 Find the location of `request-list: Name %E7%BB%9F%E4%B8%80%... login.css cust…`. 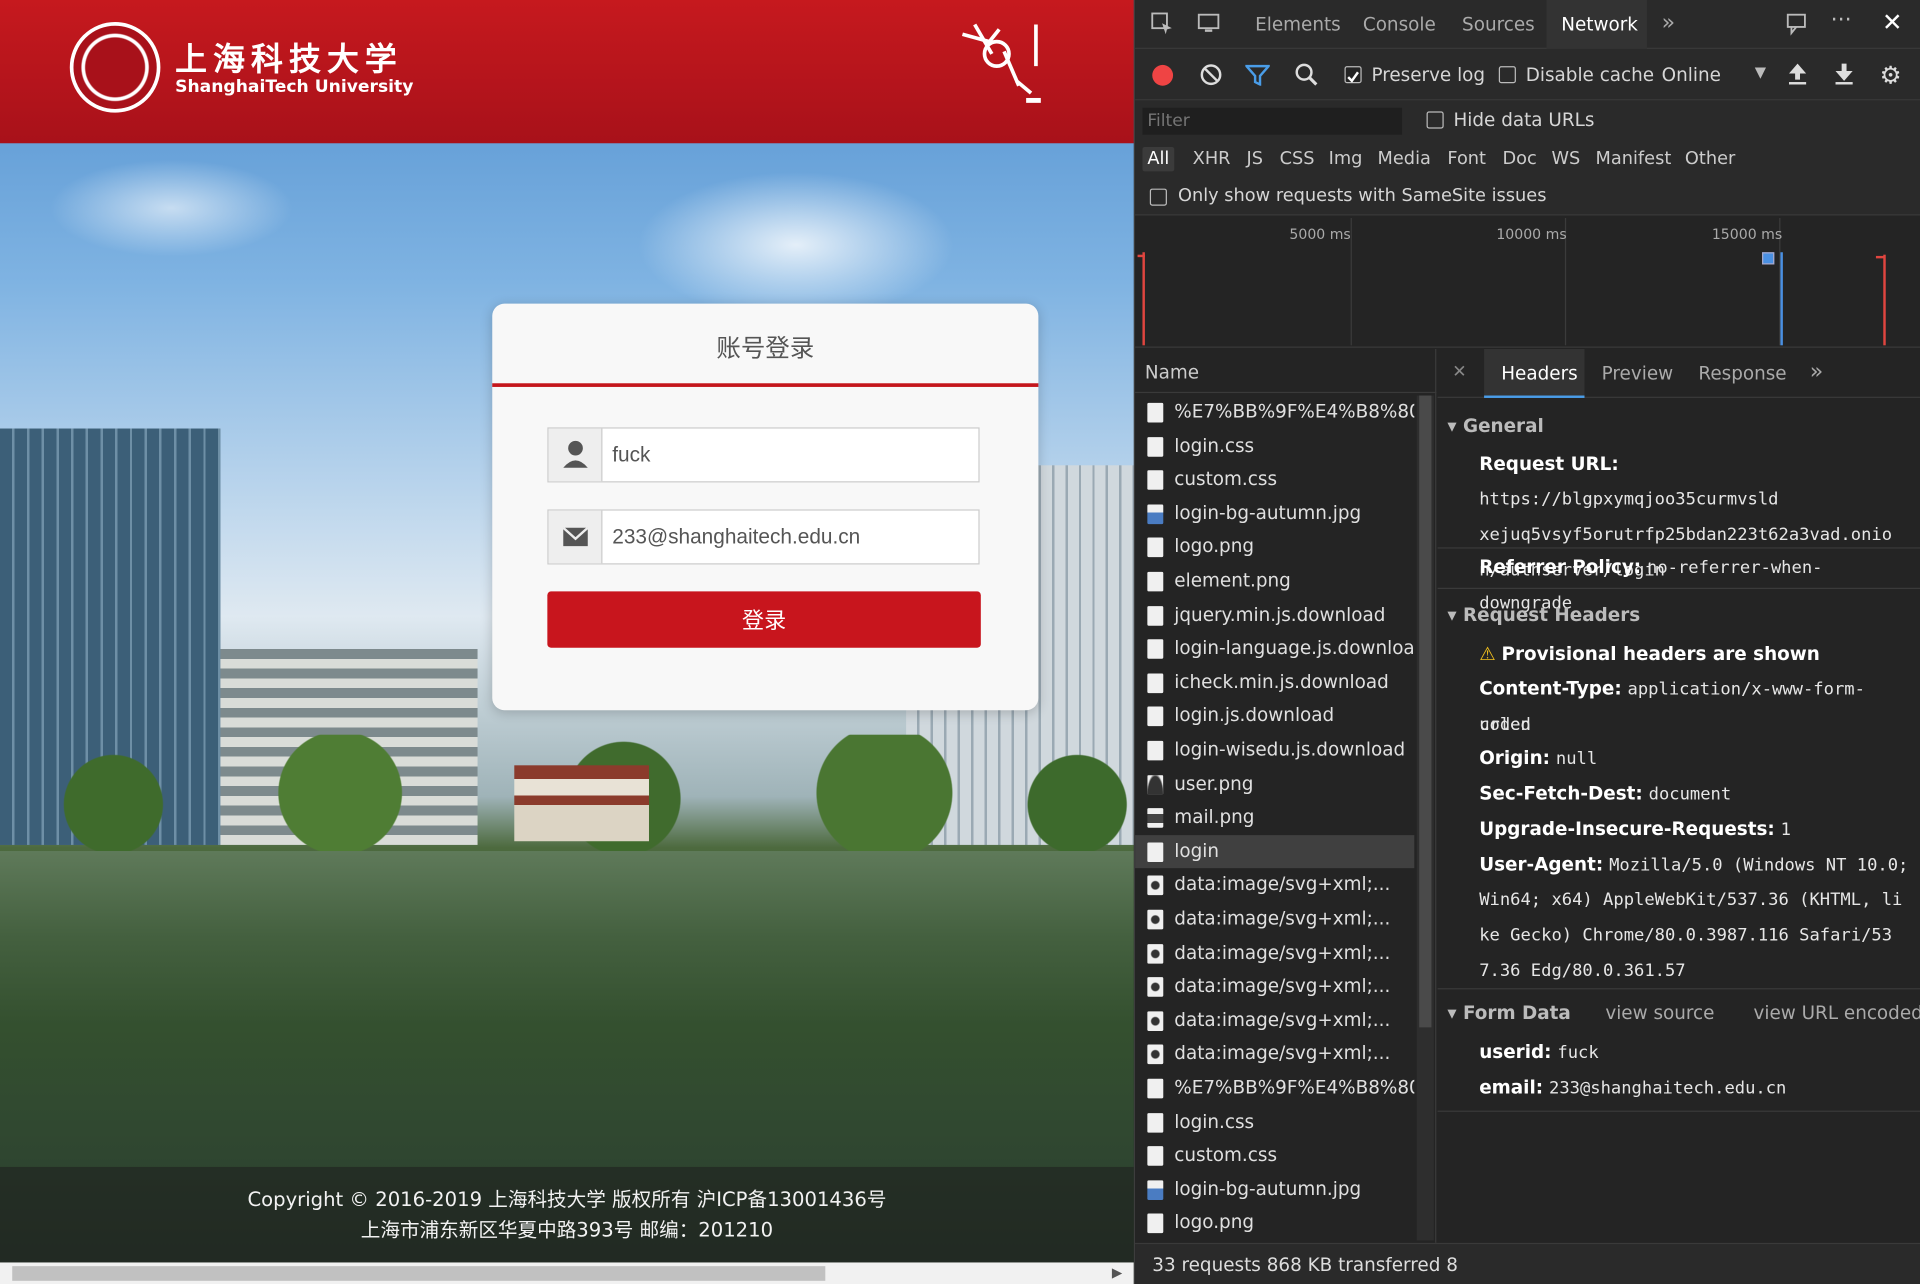

request-list: Name %E7%BB%9F%E4%B8%80%... login.css cust… is located at coordinates (1286, 795).